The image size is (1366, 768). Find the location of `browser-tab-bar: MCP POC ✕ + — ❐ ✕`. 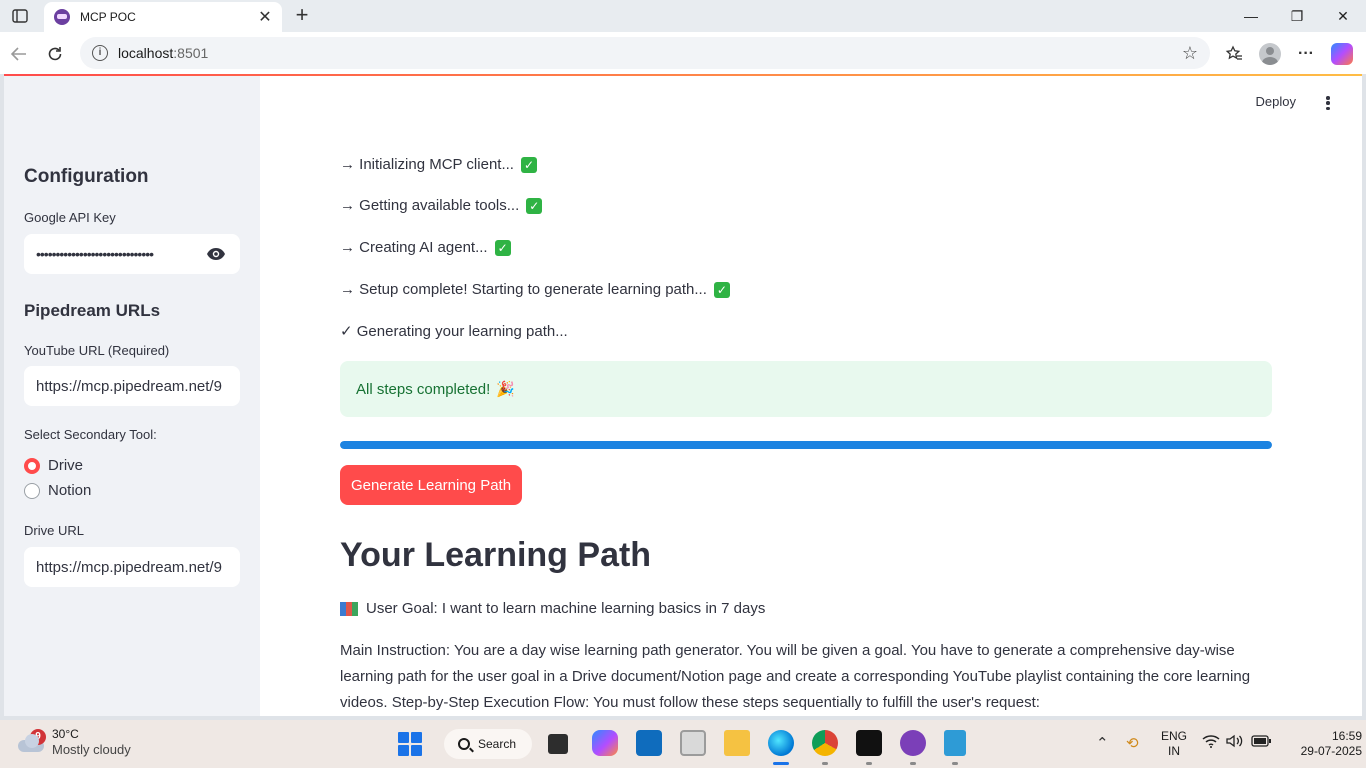

browser-tab-bar: MCP POC ✕ + — ❐ ✕ is located at coordinates (683, 16).